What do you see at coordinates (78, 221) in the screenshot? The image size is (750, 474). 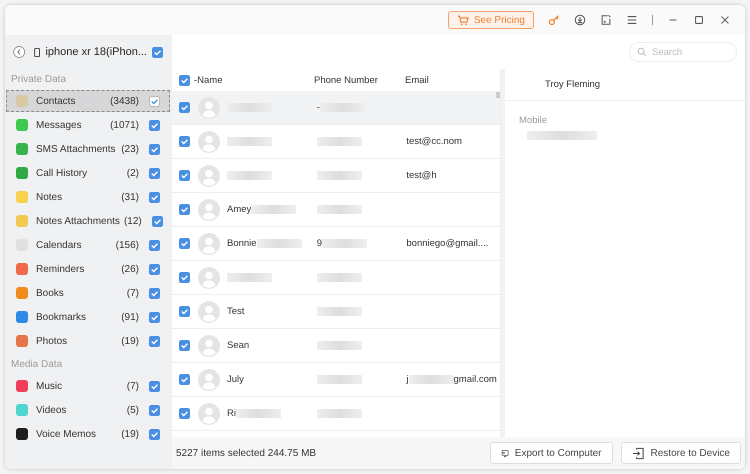 I see `category-label: Notes Attachments` at bounding box center [78, 221].